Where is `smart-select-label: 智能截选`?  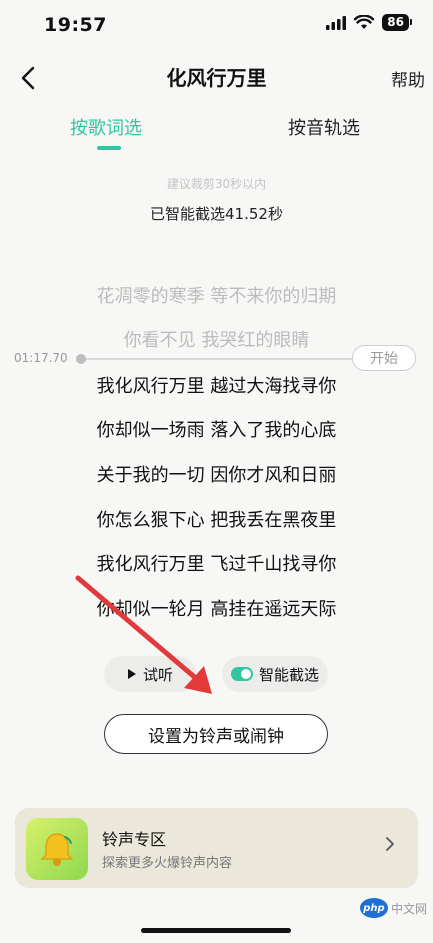 smart-select-label: 智能截选 is located at coordinates (288, 674).